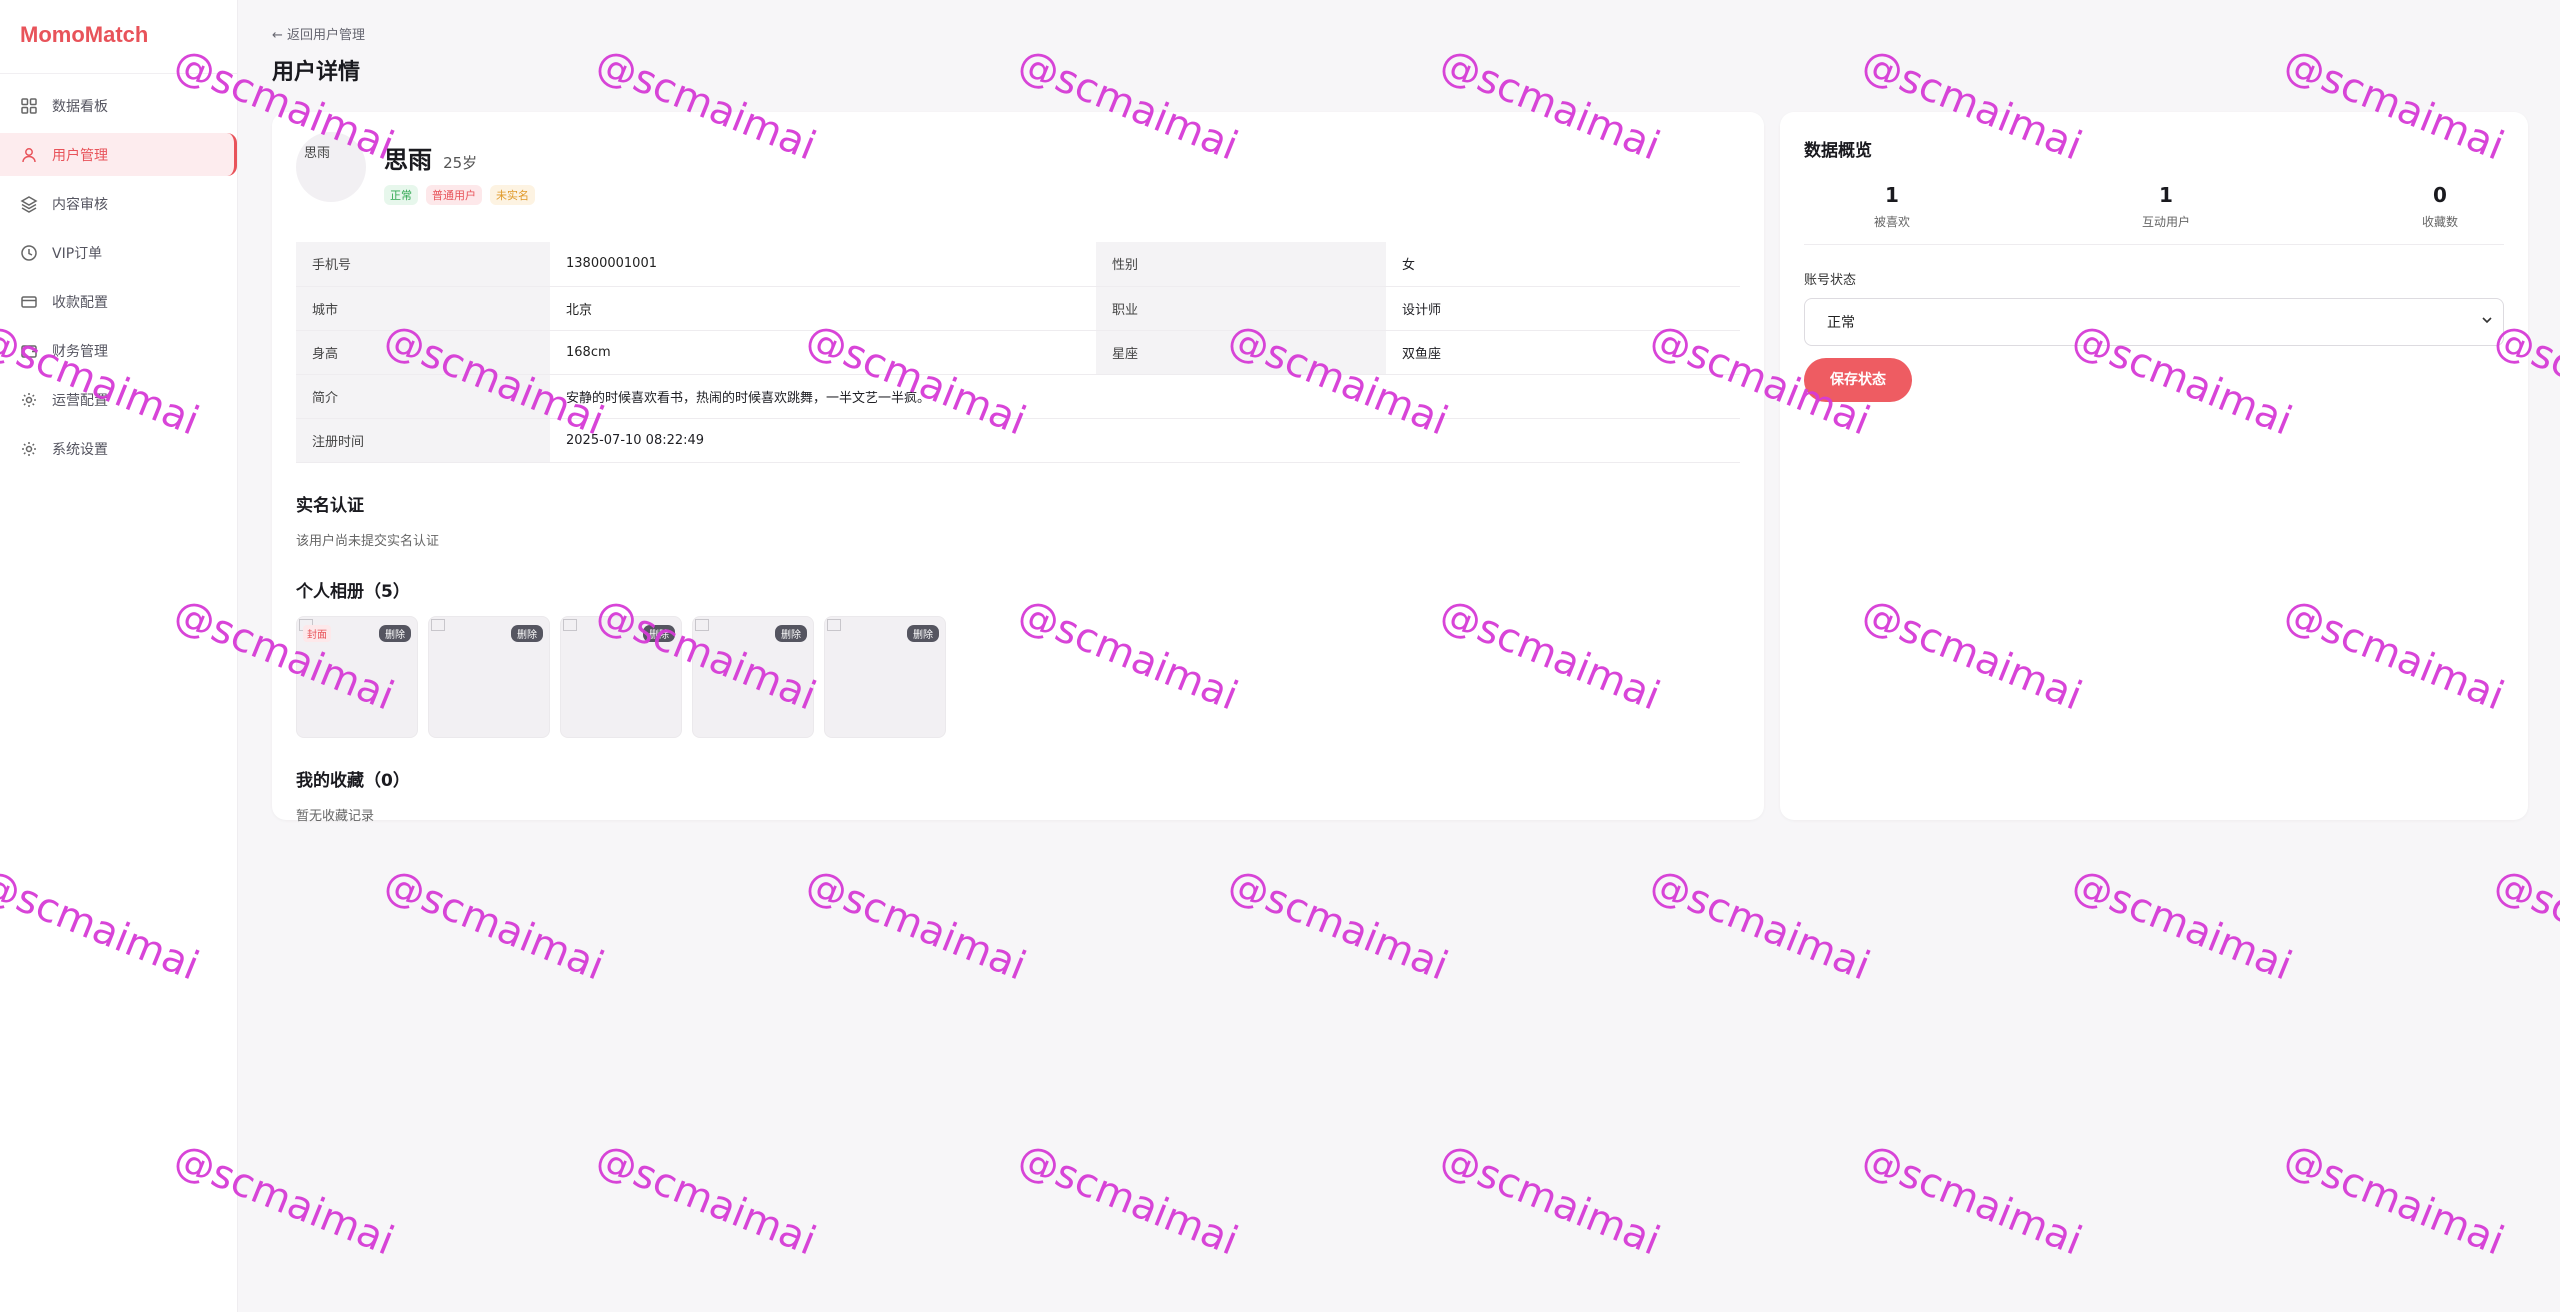  Describe the element at coordinates (423, 264) in the screenshot. I see `info-label: 手机号` at that location.